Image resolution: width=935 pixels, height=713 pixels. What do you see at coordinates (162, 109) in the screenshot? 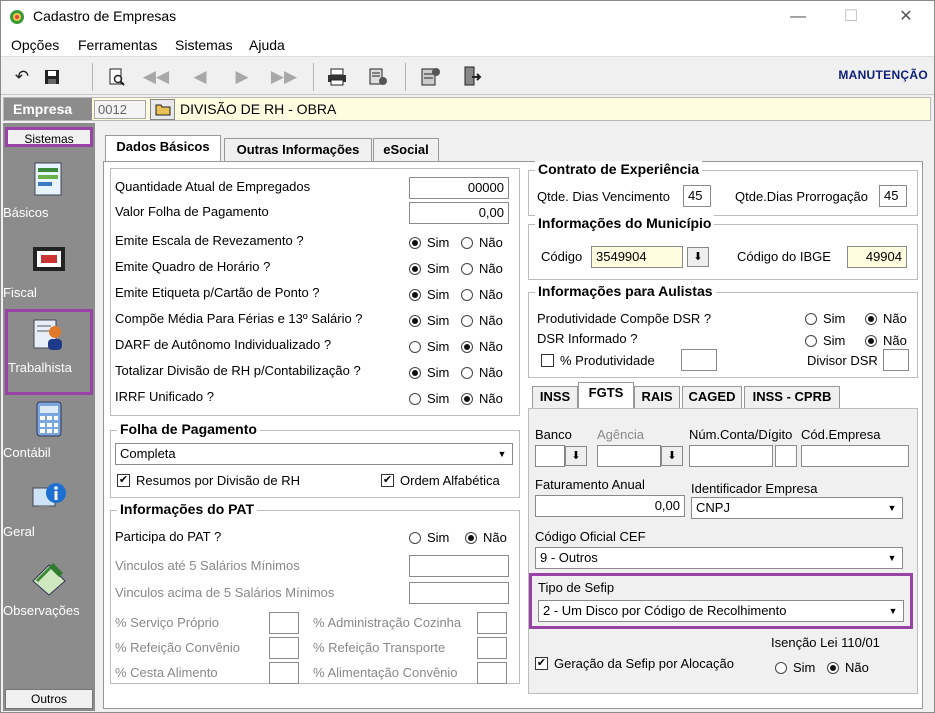
I see `folder-open-icon` at bounding box center [162, 109].